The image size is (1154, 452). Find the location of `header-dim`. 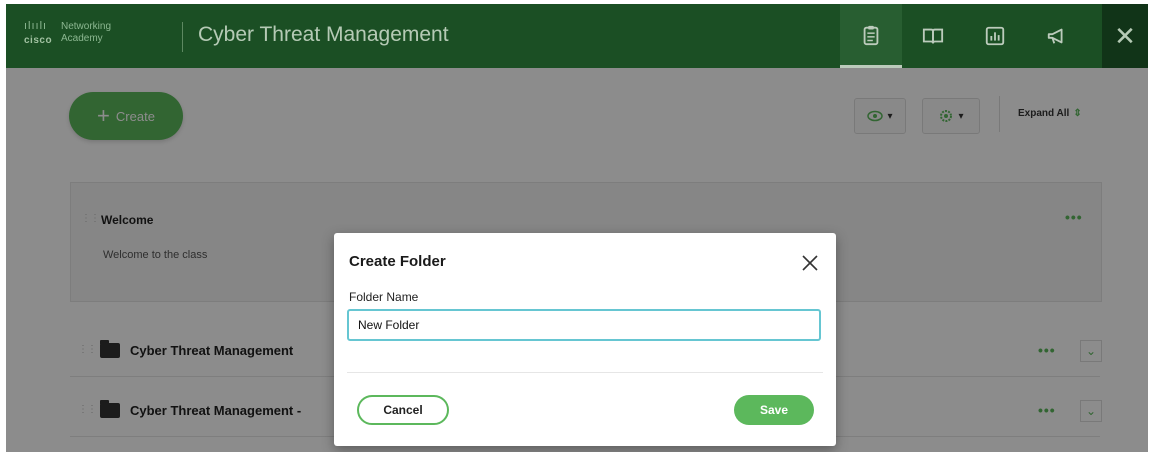

header-dim is located at coordinates (577, 36).